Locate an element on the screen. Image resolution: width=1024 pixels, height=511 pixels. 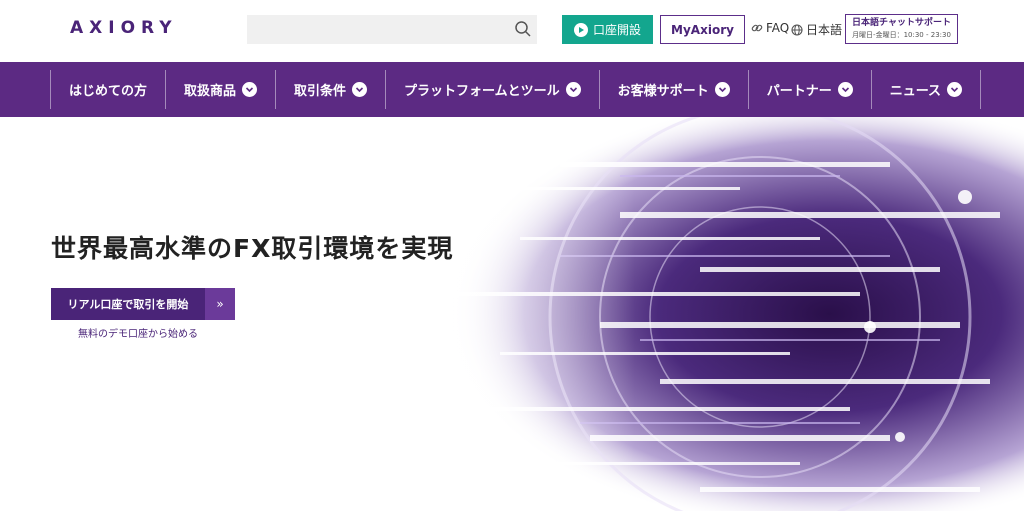
double-chevron-icon: » is located at coordinates (220, 304).